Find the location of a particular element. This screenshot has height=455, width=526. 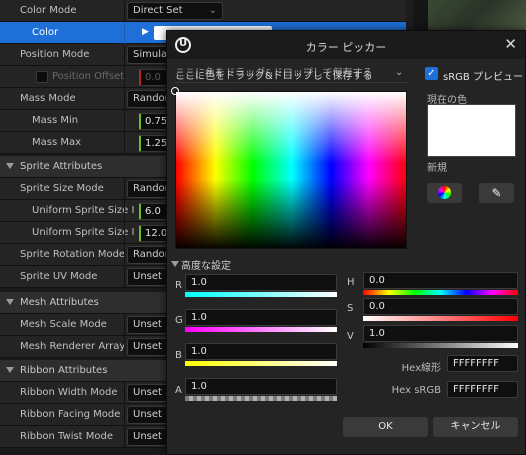

channel-s-field: 0.0 is located at coordinates (440, 306).